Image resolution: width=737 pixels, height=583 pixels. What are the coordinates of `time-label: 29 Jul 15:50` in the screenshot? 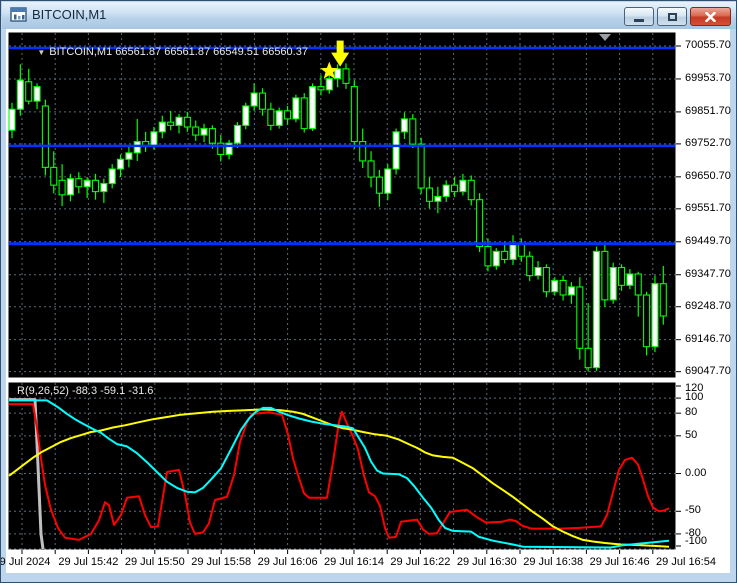 It's located at (154, 562).